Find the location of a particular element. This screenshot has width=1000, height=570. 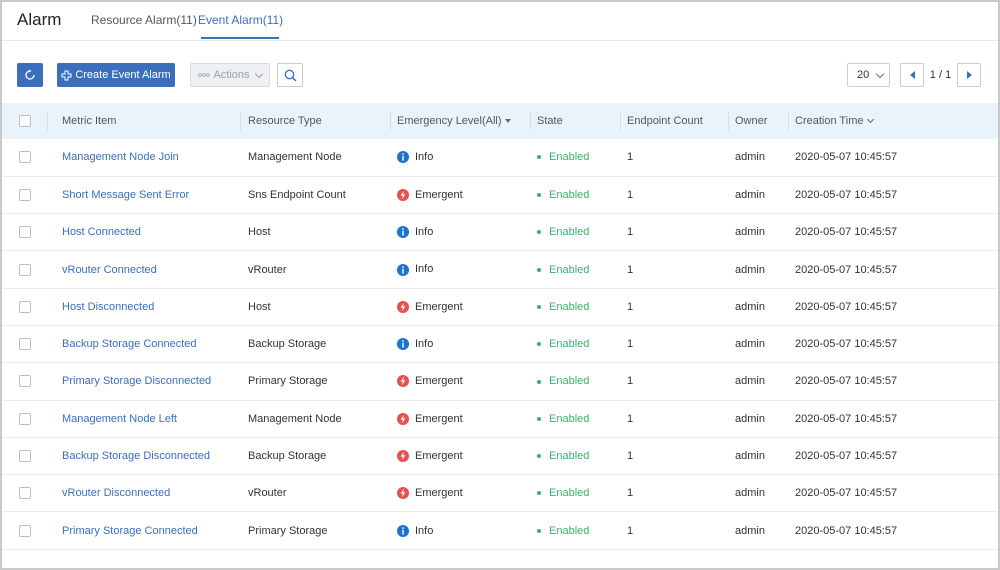

metric-item-cell: Management Node Left is located at coordinates (143, 418).